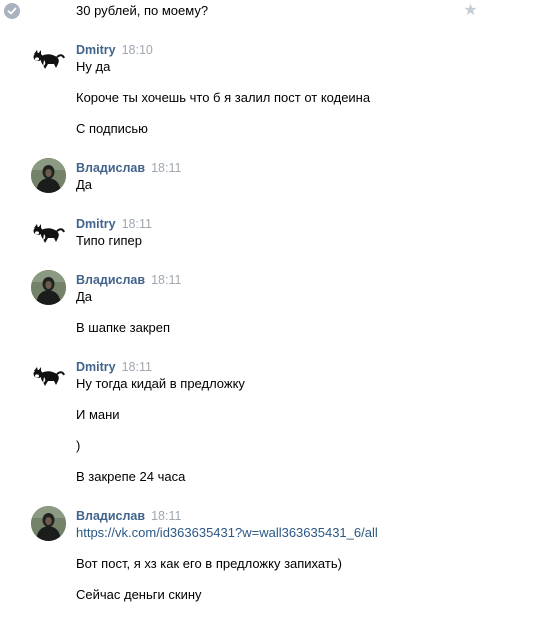  Describe the element at coordinates (123, 327) in the screenshot. I see `message-text: В шапке закреп` at that location.